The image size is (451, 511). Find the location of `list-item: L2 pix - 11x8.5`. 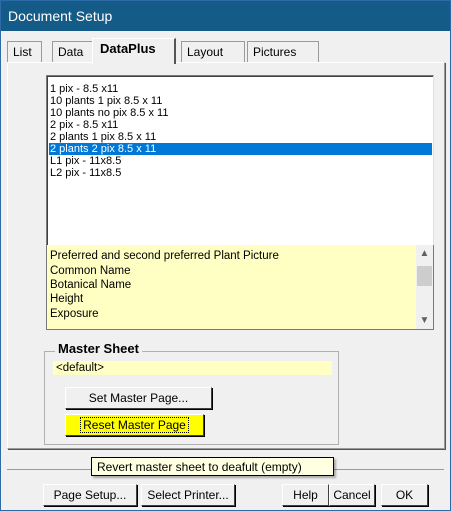

list-item: L2 pix - 11x8.5 is located at coordinates (85, 173).